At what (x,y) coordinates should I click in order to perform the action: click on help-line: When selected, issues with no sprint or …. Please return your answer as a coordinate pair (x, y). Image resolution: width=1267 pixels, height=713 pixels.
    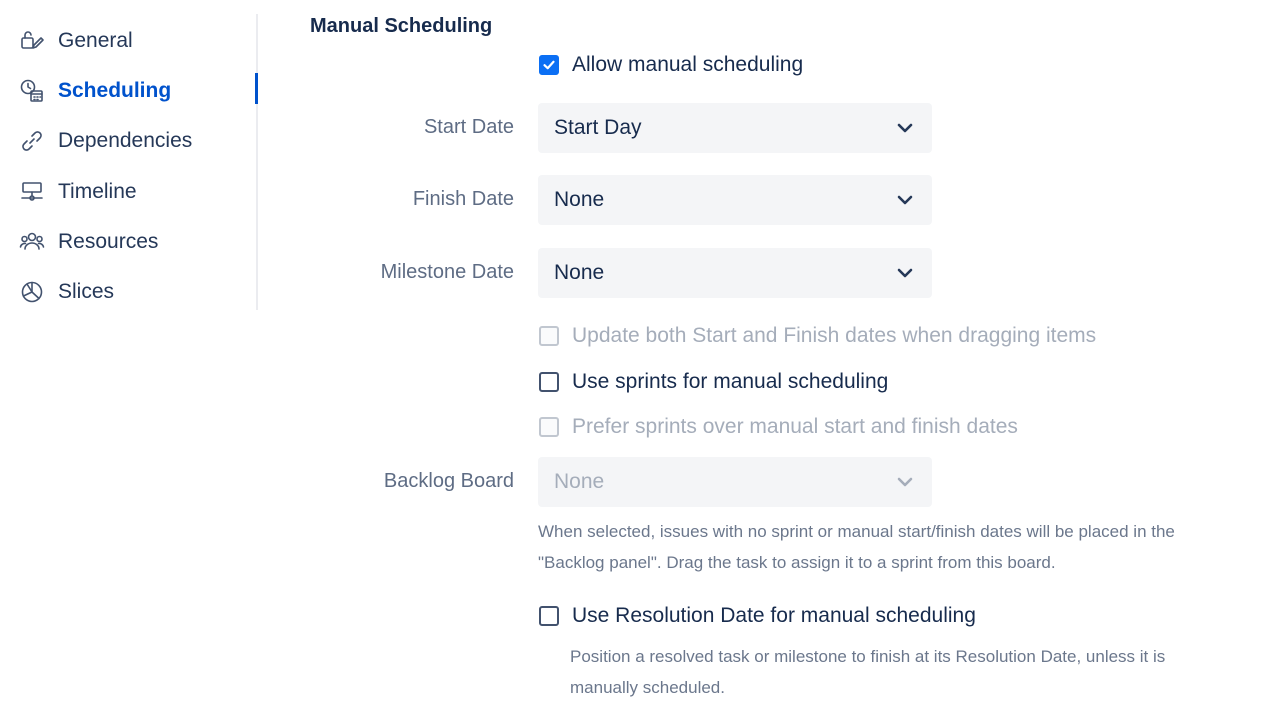
    Looking at the image, I should click on (856, 531).